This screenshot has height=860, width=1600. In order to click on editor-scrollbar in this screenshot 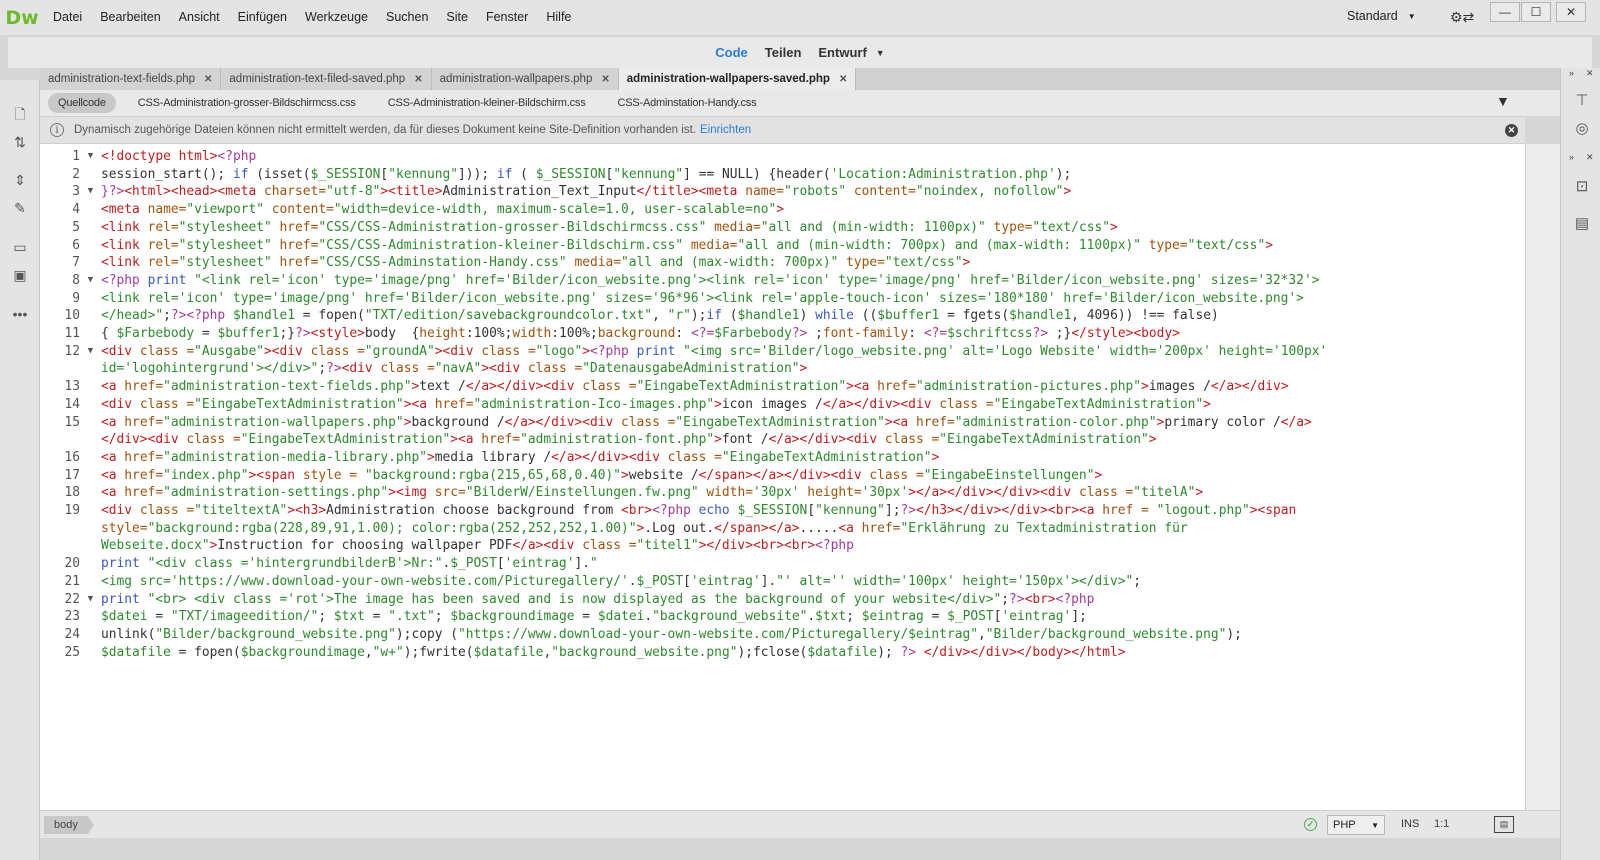, I will do `click(1542, 477)`.